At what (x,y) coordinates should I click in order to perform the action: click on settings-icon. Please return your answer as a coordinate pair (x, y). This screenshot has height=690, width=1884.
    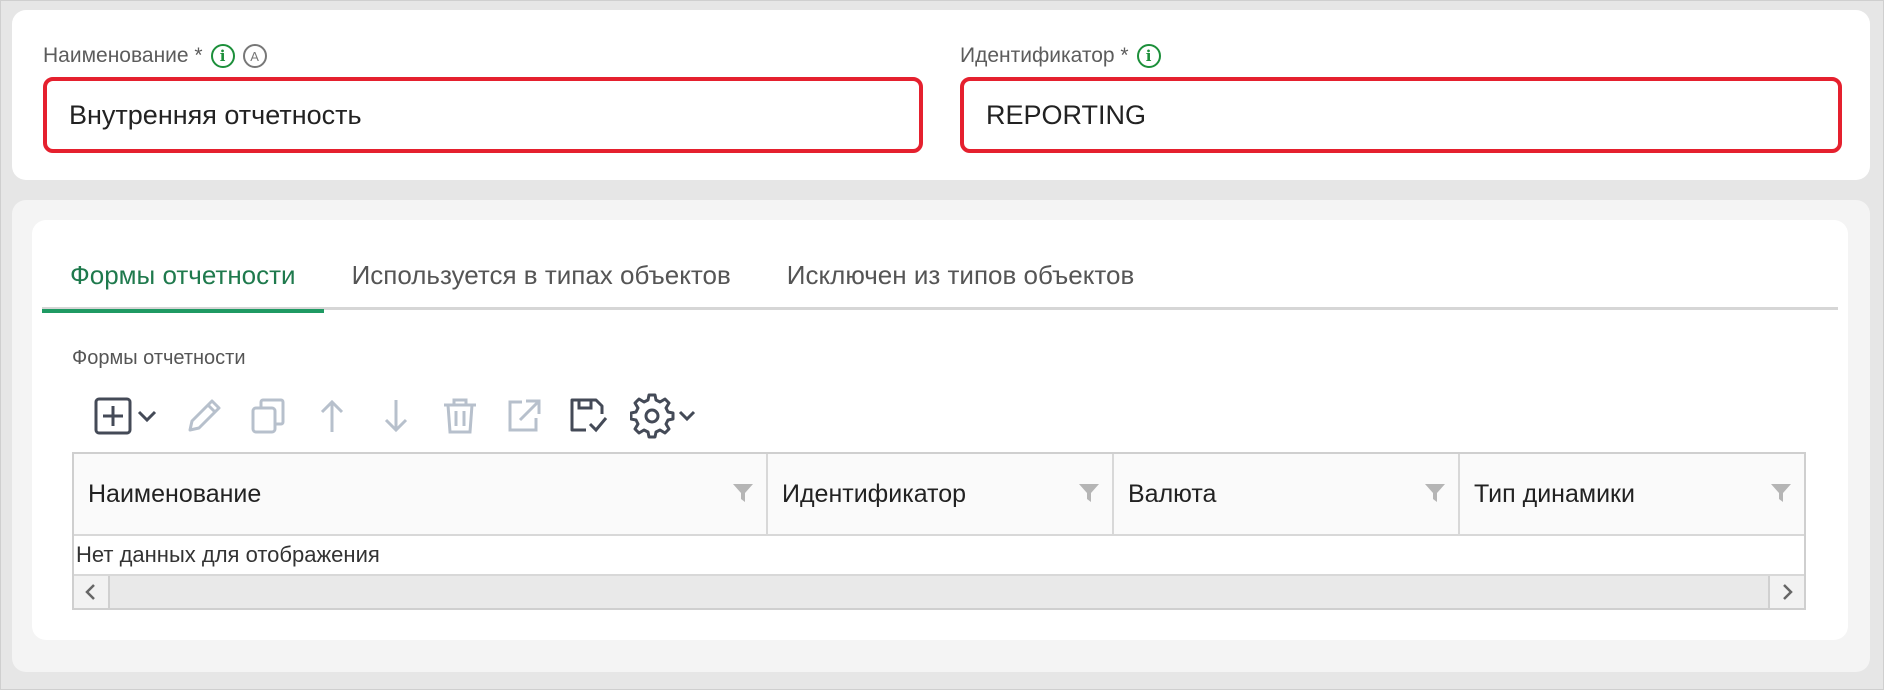
    Looking at the image, I should click on (663, 416).